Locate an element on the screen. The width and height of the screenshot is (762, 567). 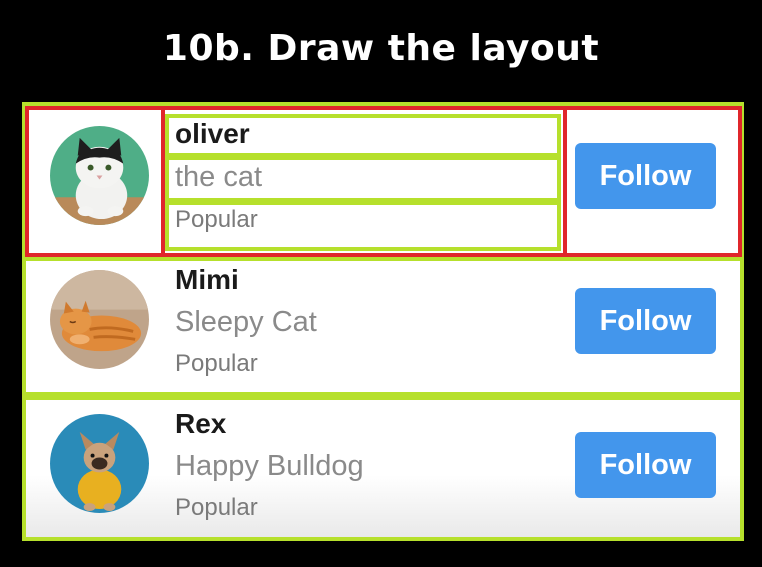
layout-divider-right is located at coordinates (565, 181).